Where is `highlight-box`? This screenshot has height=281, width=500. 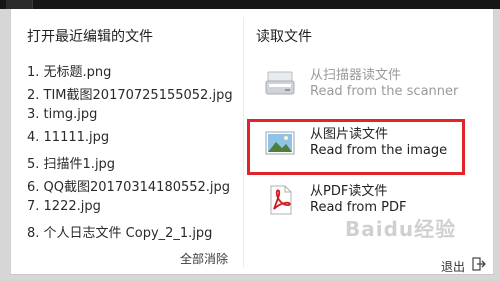
highlight-box is located at coordinates (356, 147).